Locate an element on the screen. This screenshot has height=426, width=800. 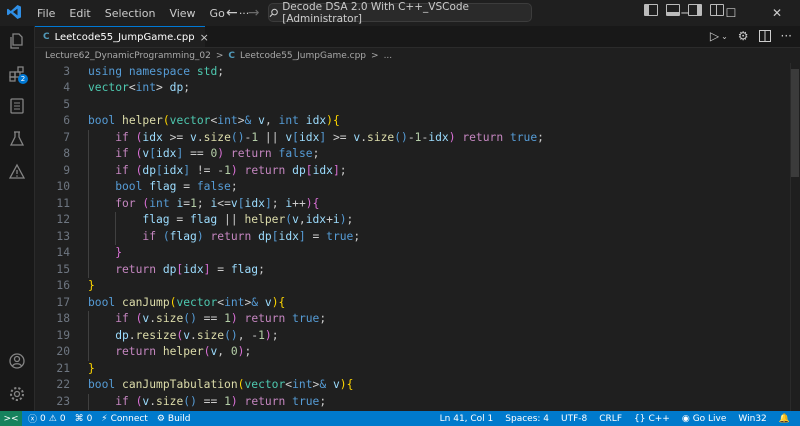
code-line: 3 using namespace std; is located at coordinates (417, 72).